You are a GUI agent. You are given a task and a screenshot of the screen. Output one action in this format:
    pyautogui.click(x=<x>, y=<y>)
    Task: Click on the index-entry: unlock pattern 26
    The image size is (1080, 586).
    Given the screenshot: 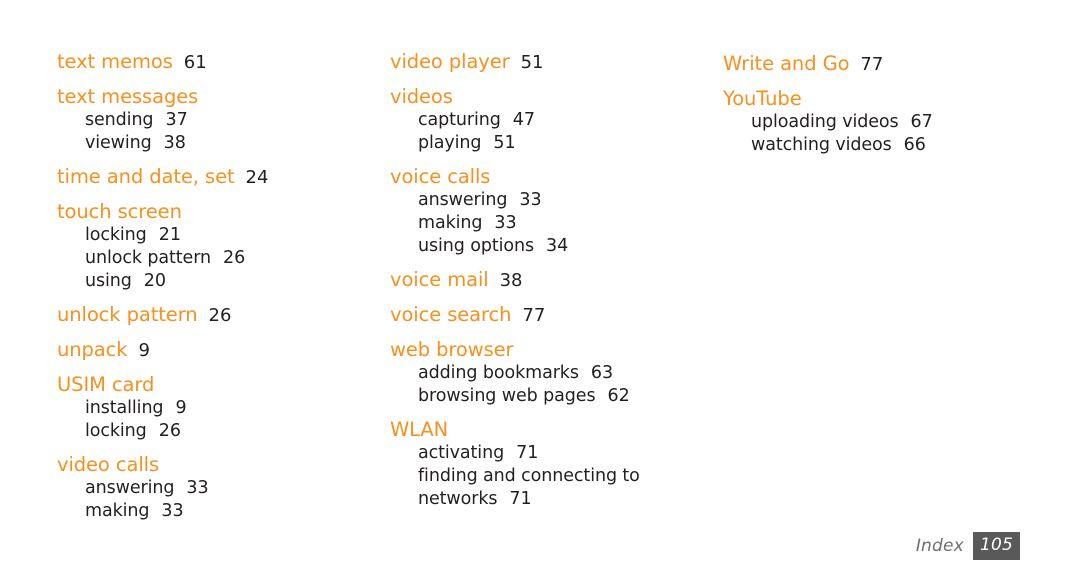 What is the action you would take?
    pyautogui.click(x=207, y=315)
    